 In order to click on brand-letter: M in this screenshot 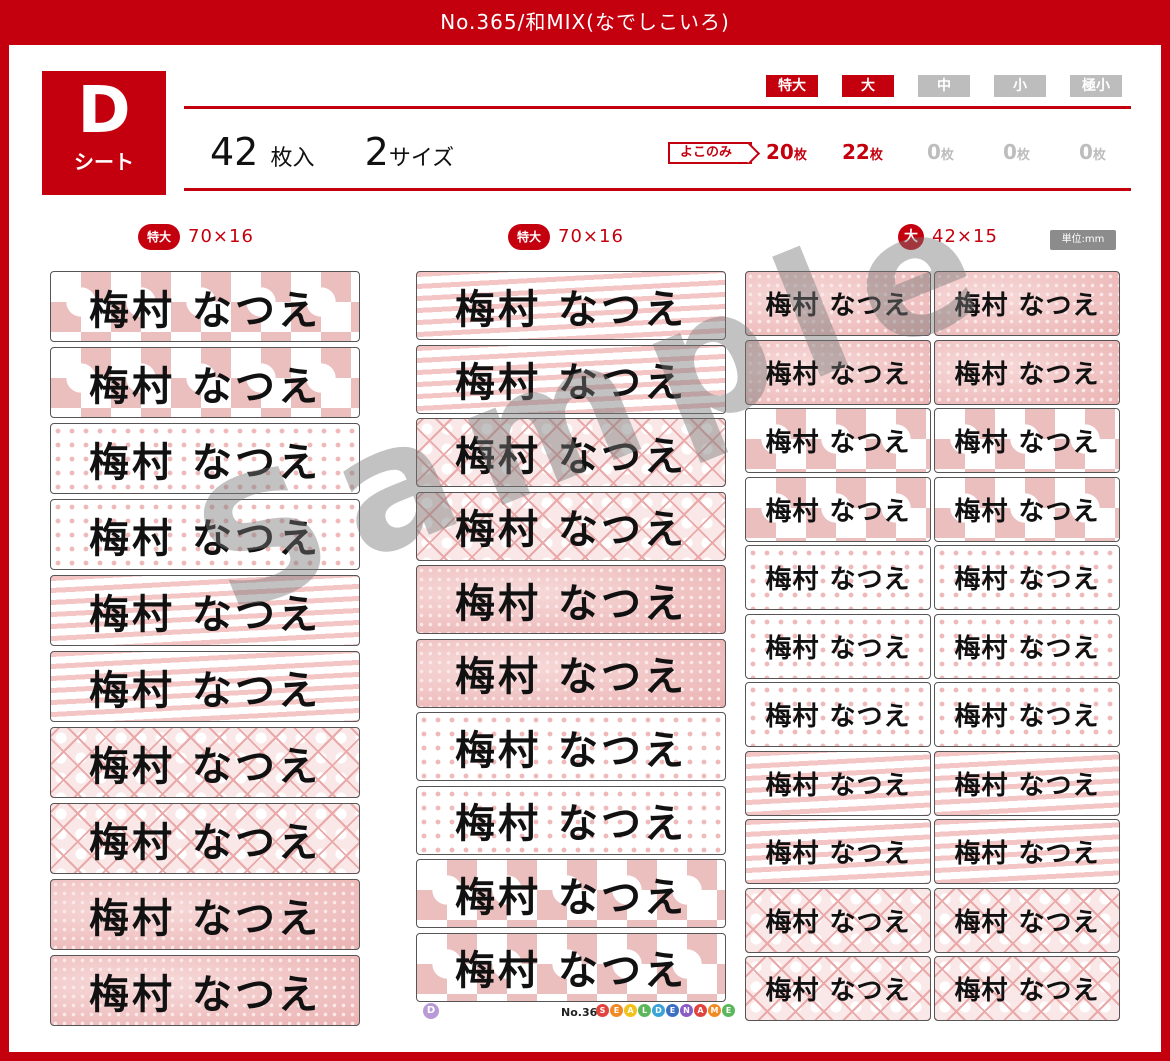, I will do `click(714, 1010)`.